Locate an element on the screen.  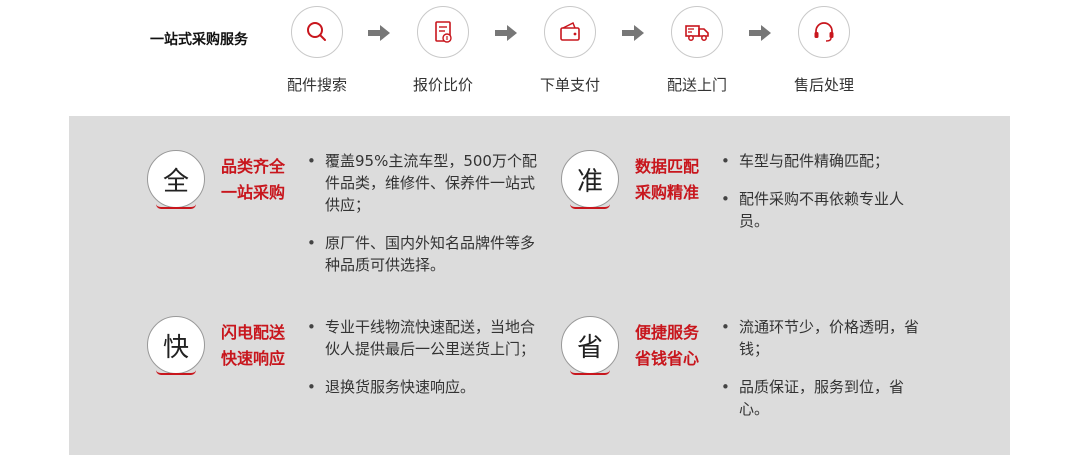
feature-accurate: 准 数据匹配 采购精准 车型与配件精确匹配； 配件采购不再依赖专业人员。 is located at coordinates (761, 220).